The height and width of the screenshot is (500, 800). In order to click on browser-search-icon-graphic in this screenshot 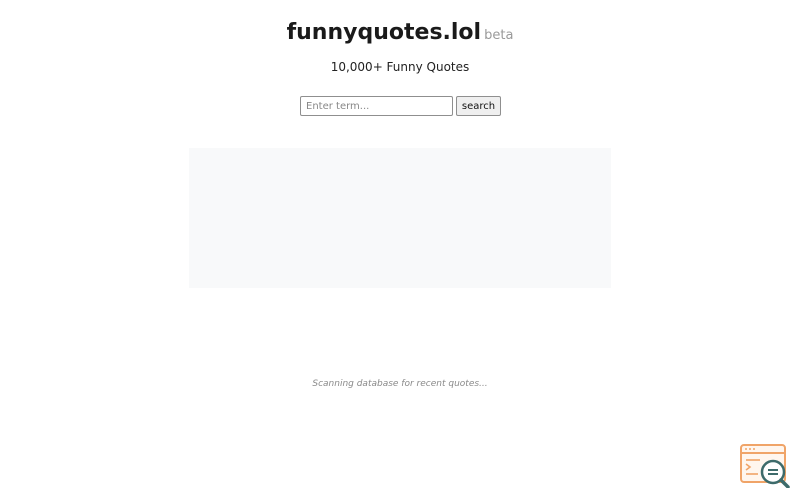, I will do `click(765, 466)`.